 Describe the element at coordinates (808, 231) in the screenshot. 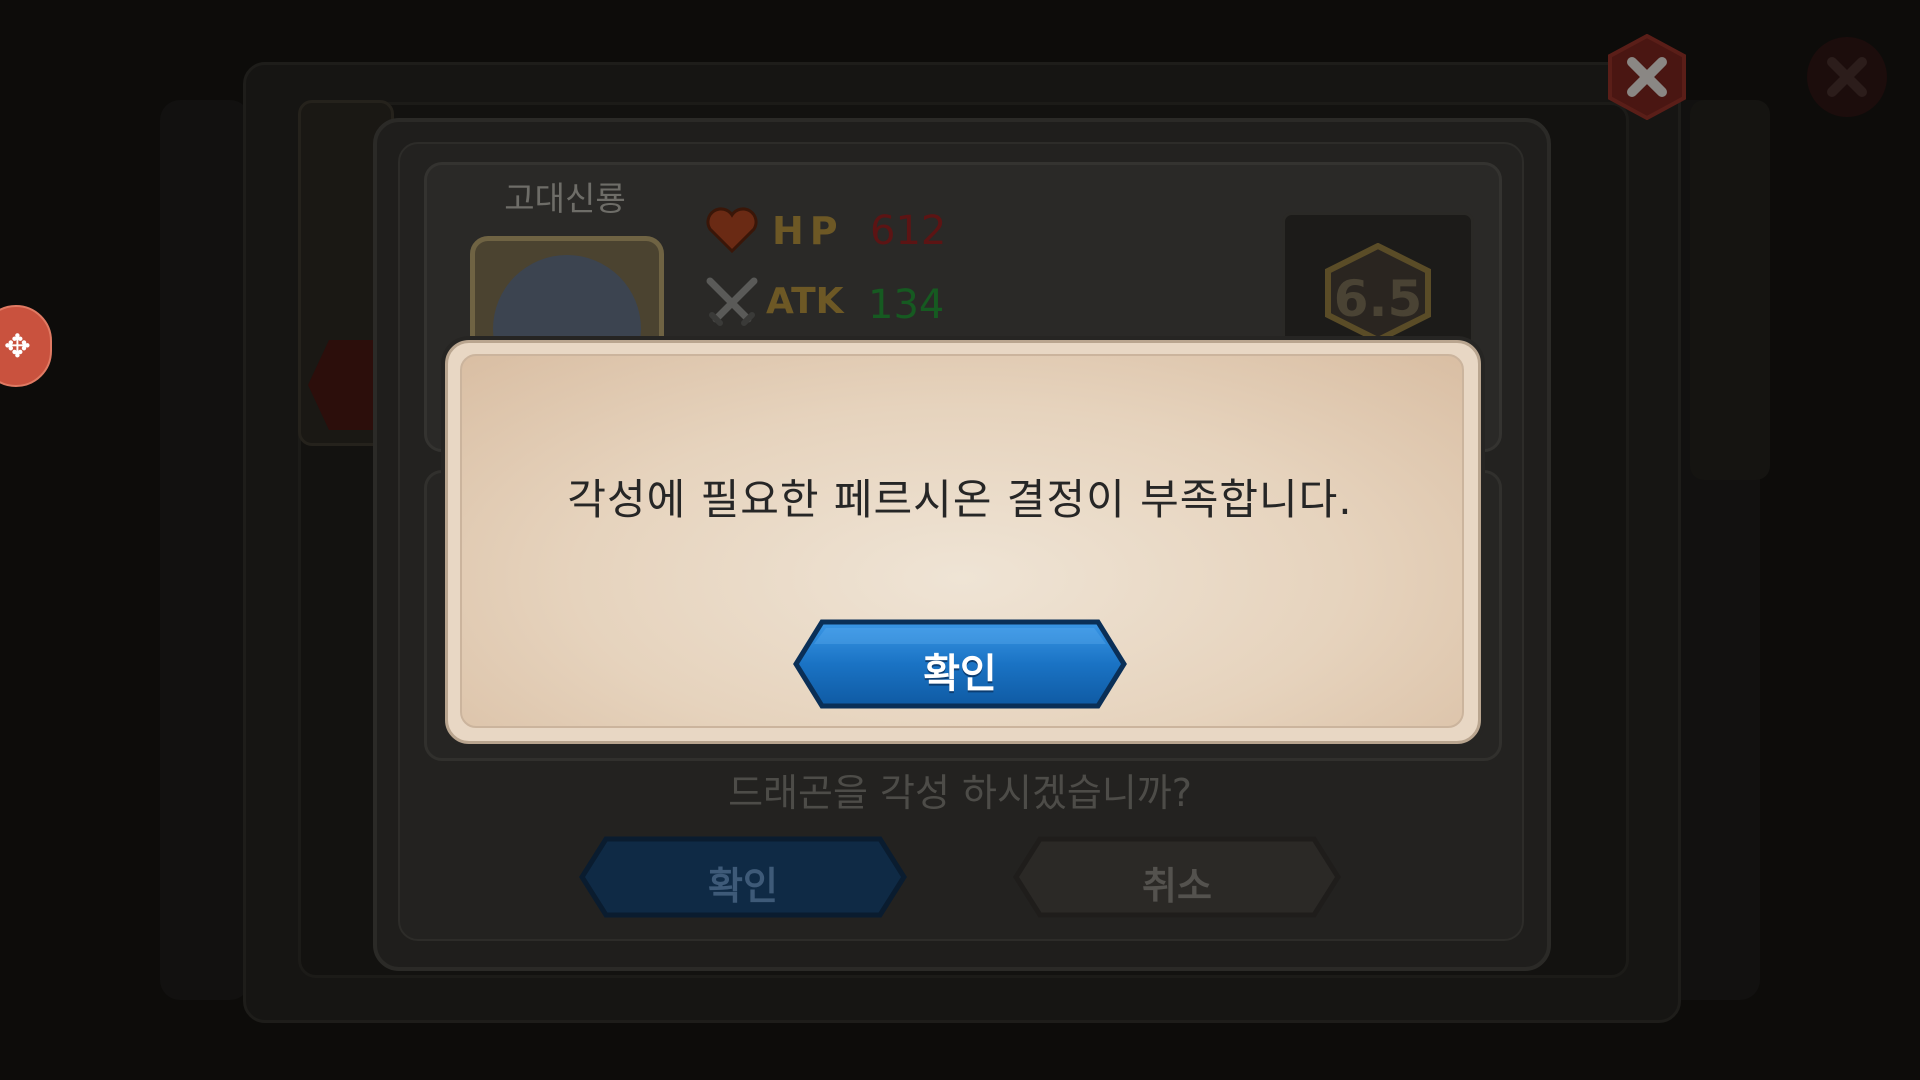

I see `hp-label: HP` at that location.